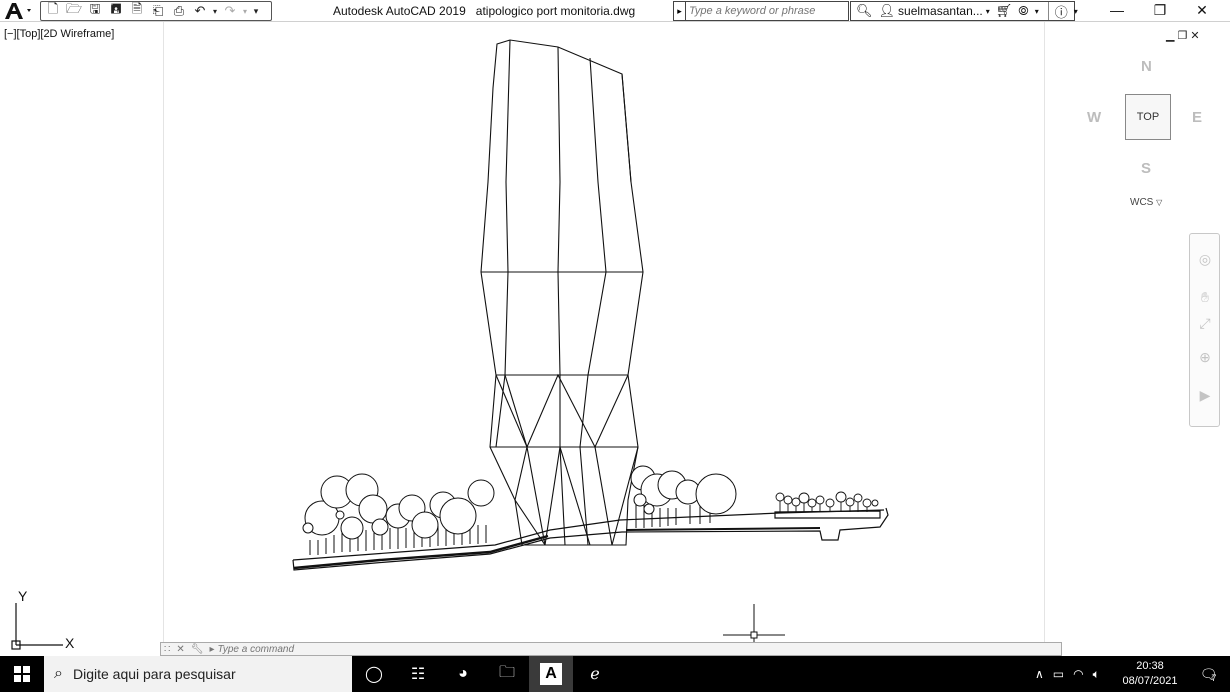 The height and width of the screenshot is (692, 1230). I want to click on new-file-icon: 🗋, so click(53, 10).